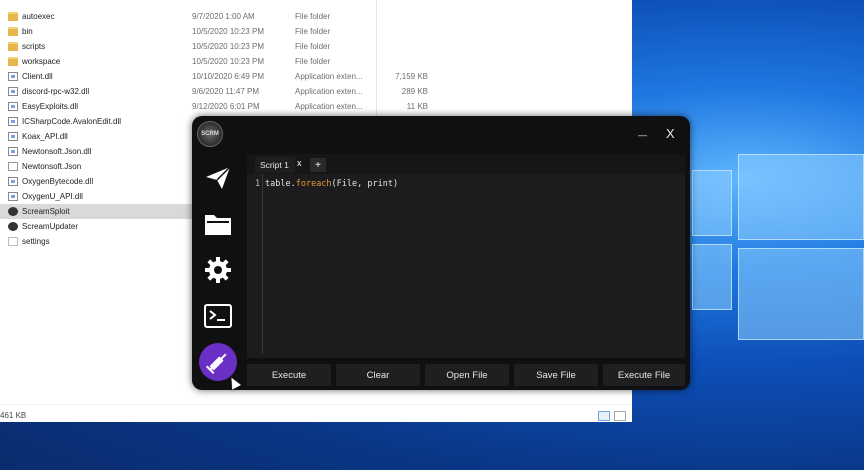 The width and height of the screenshot is (864, 470). I want to click on tab-label: Script 1, so click(274, 165).